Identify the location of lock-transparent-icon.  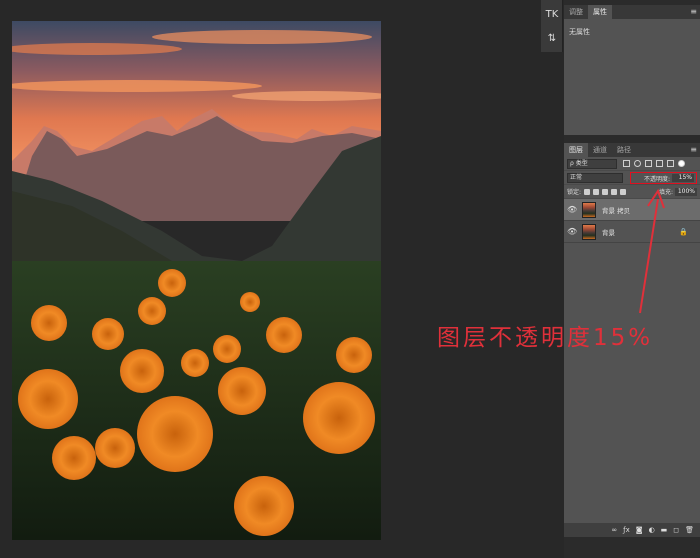
(587, 191).